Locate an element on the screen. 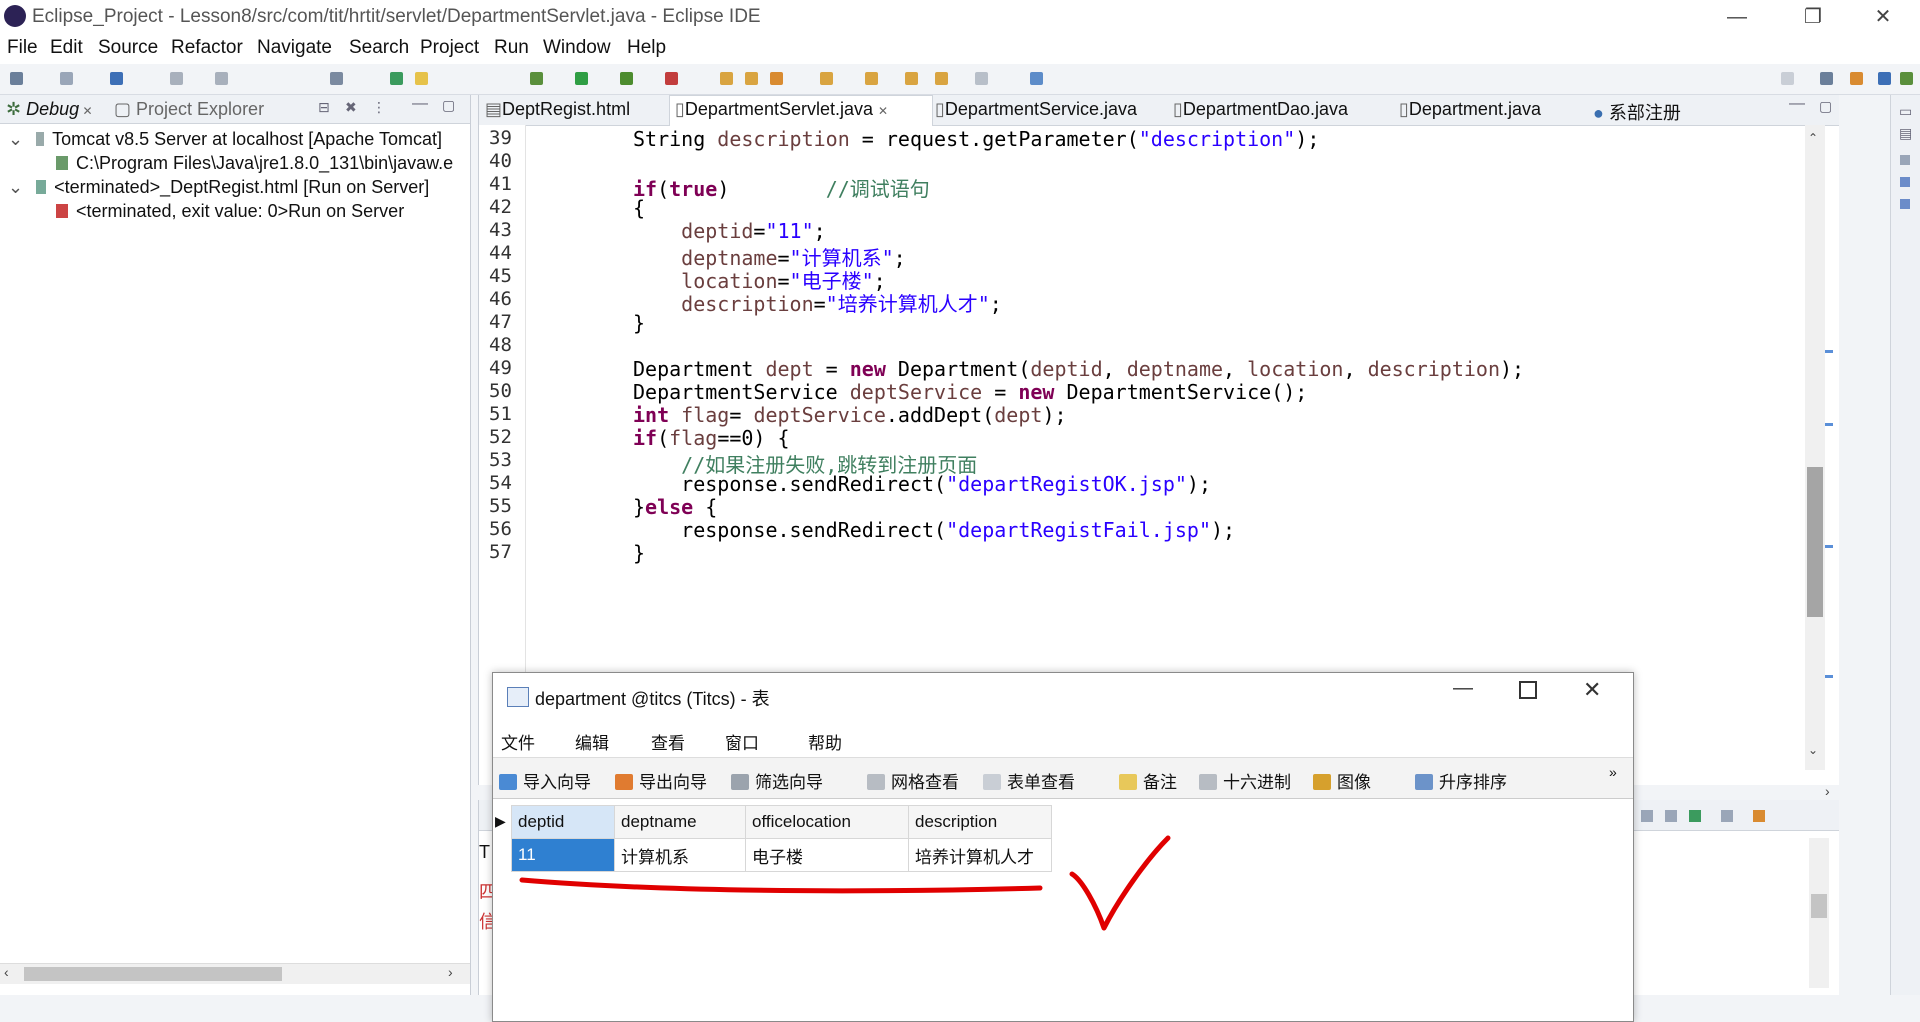  checkmark-icon is located at coordinates (1120, 883).